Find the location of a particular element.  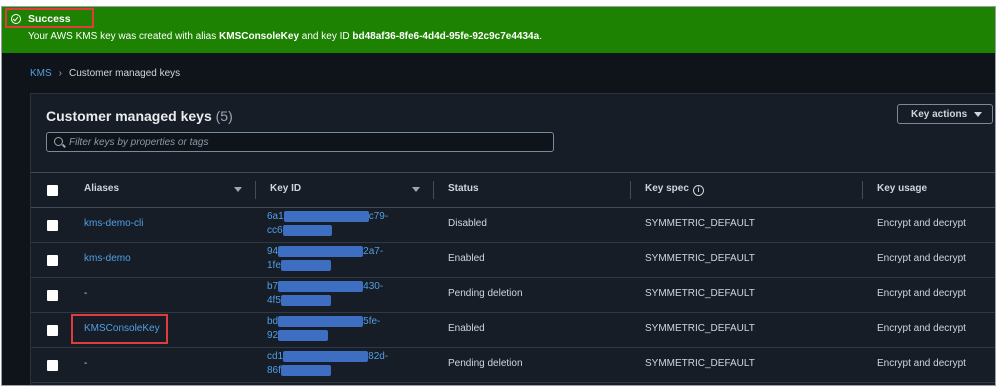

panel-title: Customer managed keys (5) is located at coordinates (139, 116).